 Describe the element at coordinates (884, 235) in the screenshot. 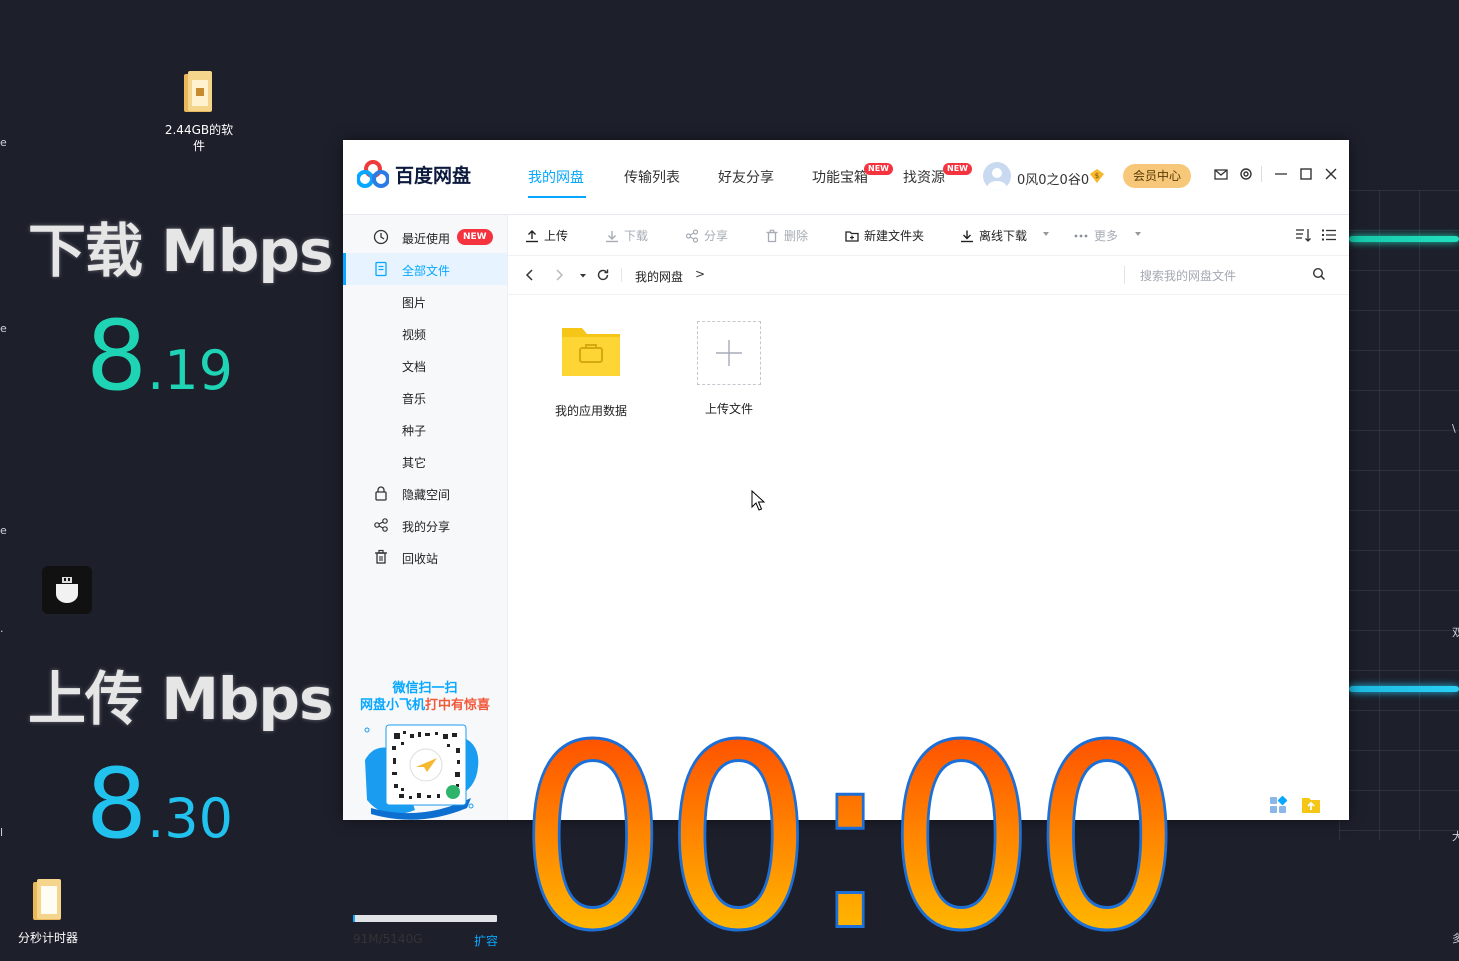

I see `new-folder-button: 新建文件夹` at that location.